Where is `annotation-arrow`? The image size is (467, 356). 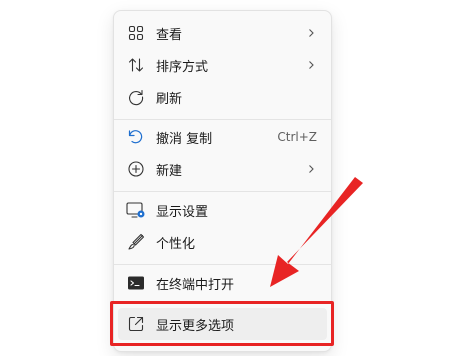
annotation-arrow is located at coordinates (316, 232).